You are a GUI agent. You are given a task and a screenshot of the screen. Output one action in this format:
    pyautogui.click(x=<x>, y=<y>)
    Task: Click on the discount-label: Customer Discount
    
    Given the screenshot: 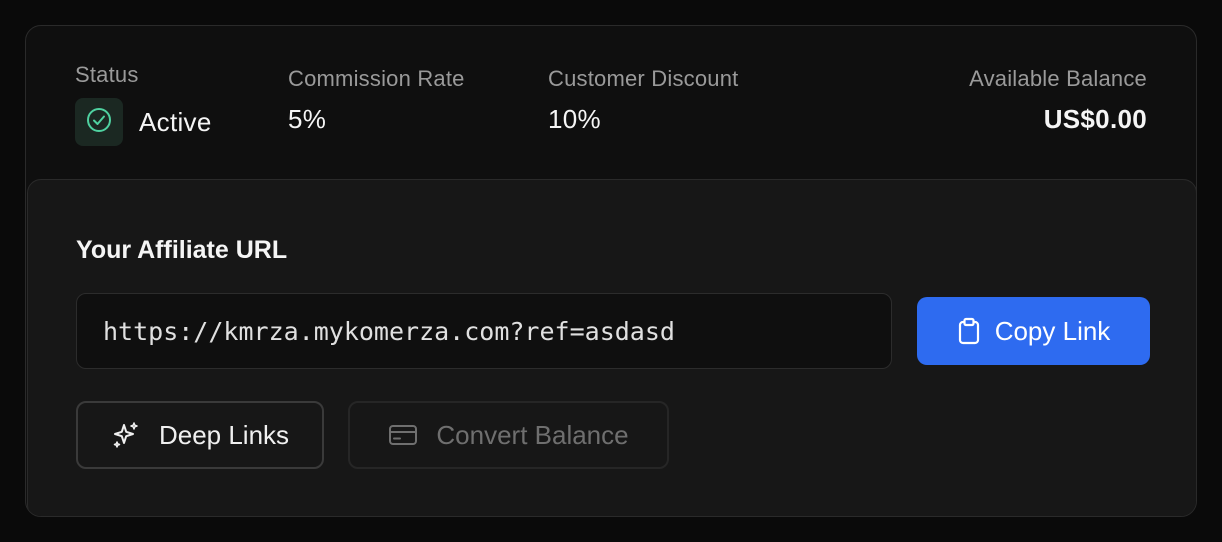 What is the action you would take?
    pyautogui.click(x=643, y=78)
    